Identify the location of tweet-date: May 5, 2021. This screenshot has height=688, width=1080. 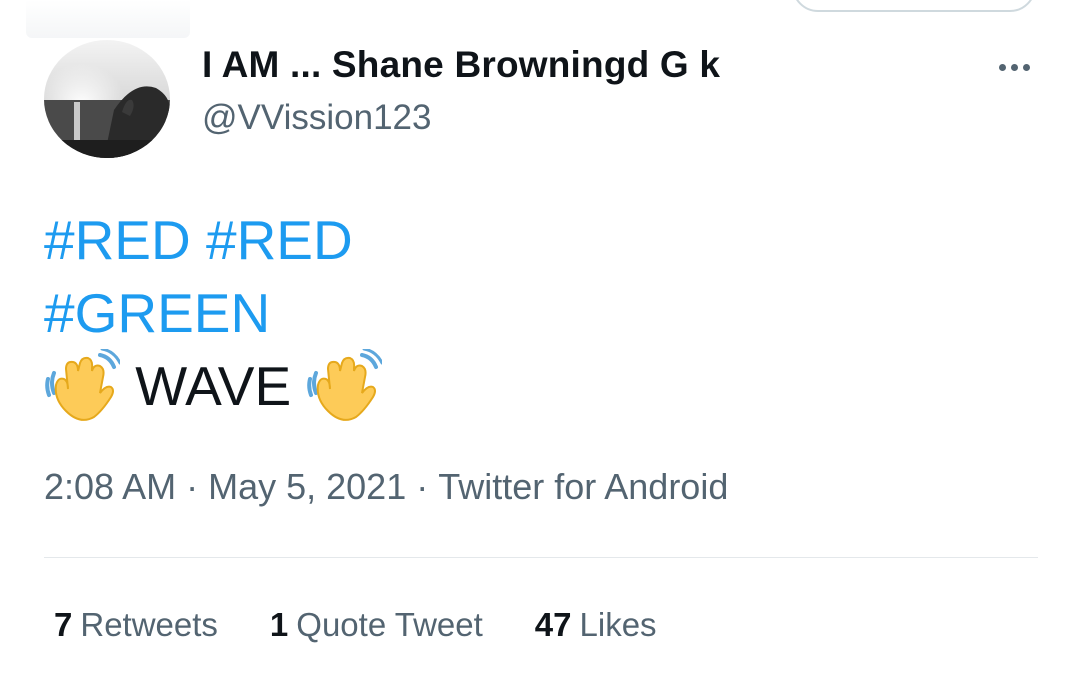
(307, 486).